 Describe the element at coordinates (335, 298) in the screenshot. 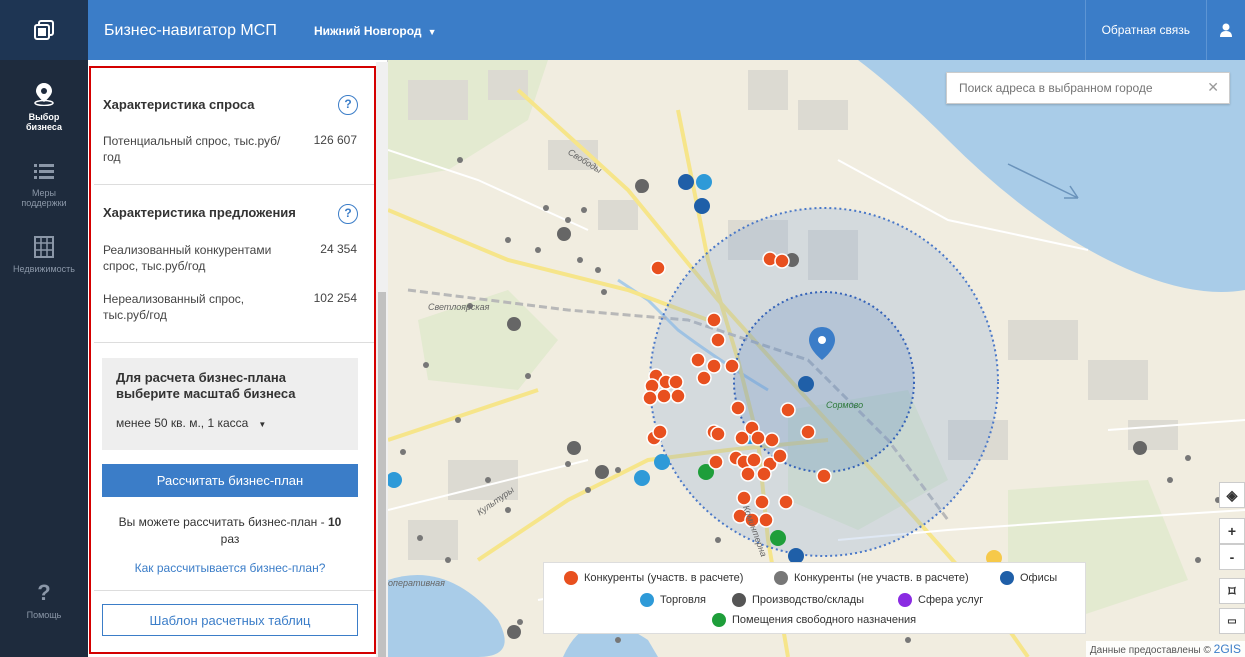

I see `supply-unrealized-value: 102 254` at that location.